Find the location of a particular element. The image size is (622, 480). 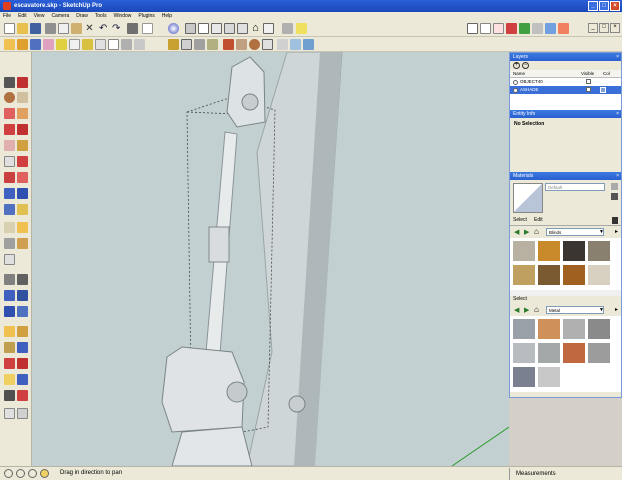

protractor-icon is located at coordinates (87, 44).